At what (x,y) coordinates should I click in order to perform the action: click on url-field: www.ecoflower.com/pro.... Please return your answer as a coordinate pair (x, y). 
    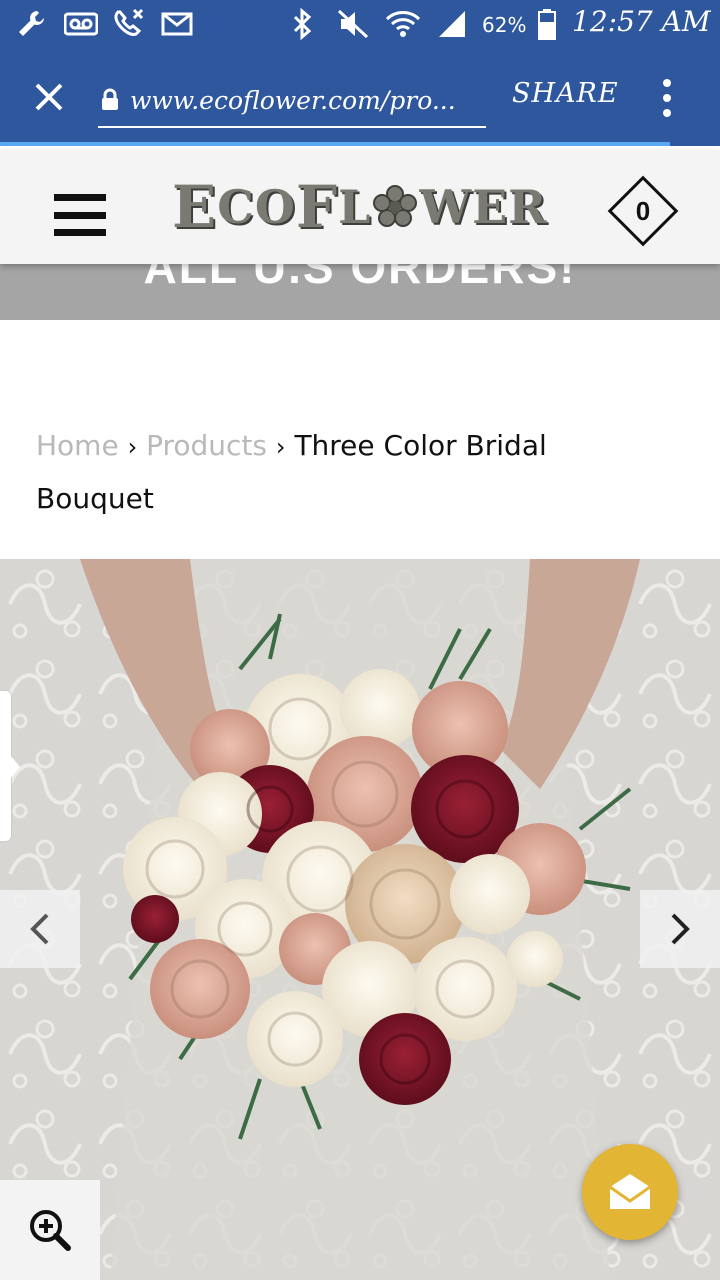
    Looking at the image, I should click on (292, 101).